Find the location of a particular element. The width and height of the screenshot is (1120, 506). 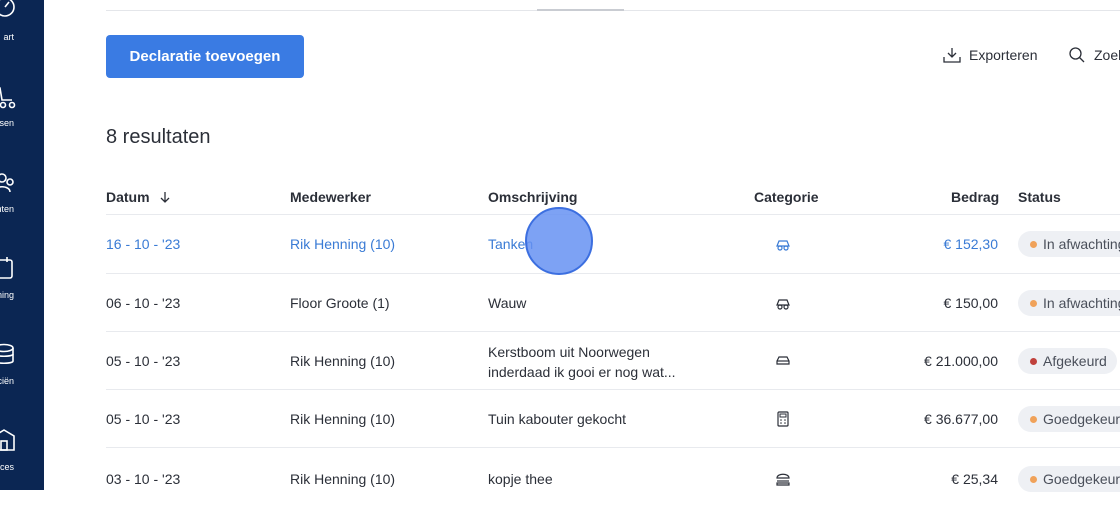

row-amount: € 36.677,00 is located at coordinates (961, 419).